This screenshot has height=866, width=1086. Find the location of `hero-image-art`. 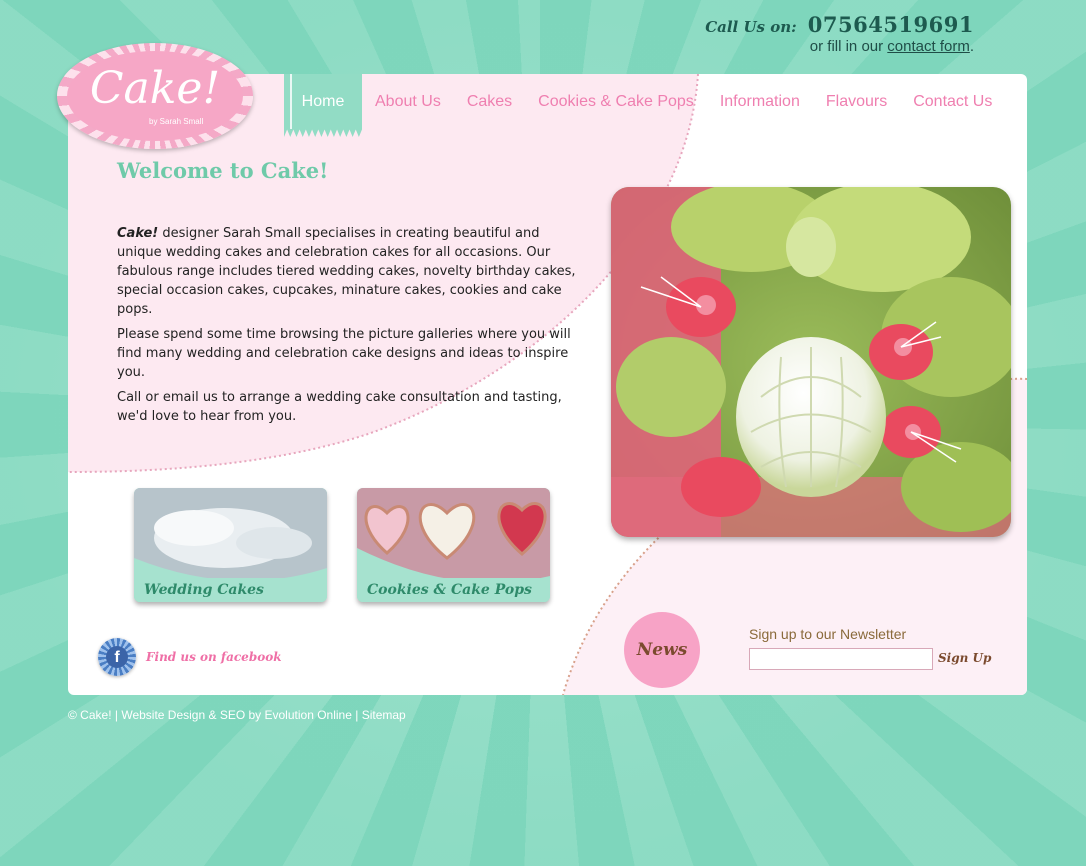

hero-image-art is located at coordinates (811, 362).